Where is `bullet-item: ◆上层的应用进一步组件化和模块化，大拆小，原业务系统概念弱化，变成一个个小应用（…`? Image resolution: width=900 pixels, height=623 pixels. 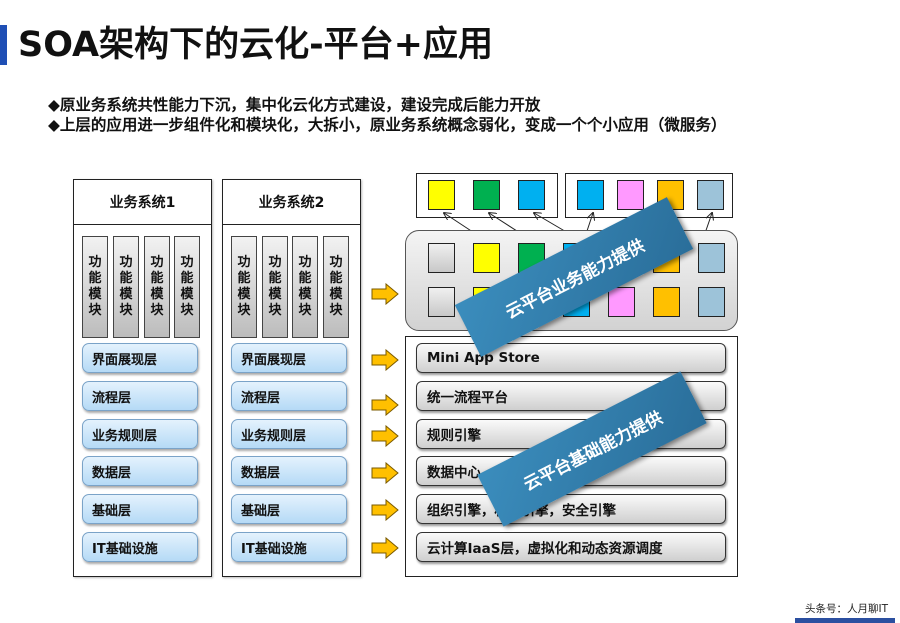 bullet-item: ◆上层的应用进一步组件化和模块化，大拆小，原业务系统概念弱化，变成一个个小应用（… is located at coordinates (387, 125).